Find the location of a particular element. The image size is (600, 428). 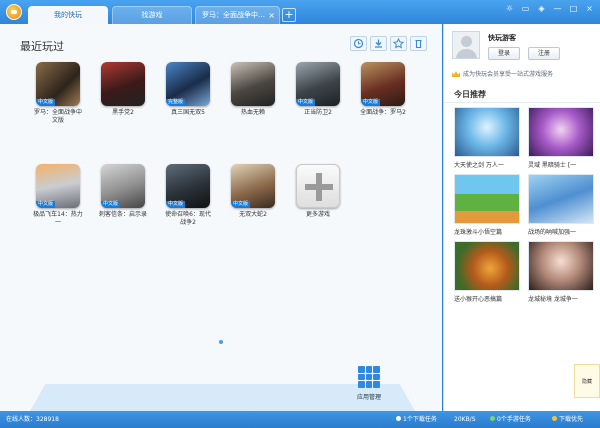

rec-label: 战场的呐喊加强一 is located at coordinates (552, 232).